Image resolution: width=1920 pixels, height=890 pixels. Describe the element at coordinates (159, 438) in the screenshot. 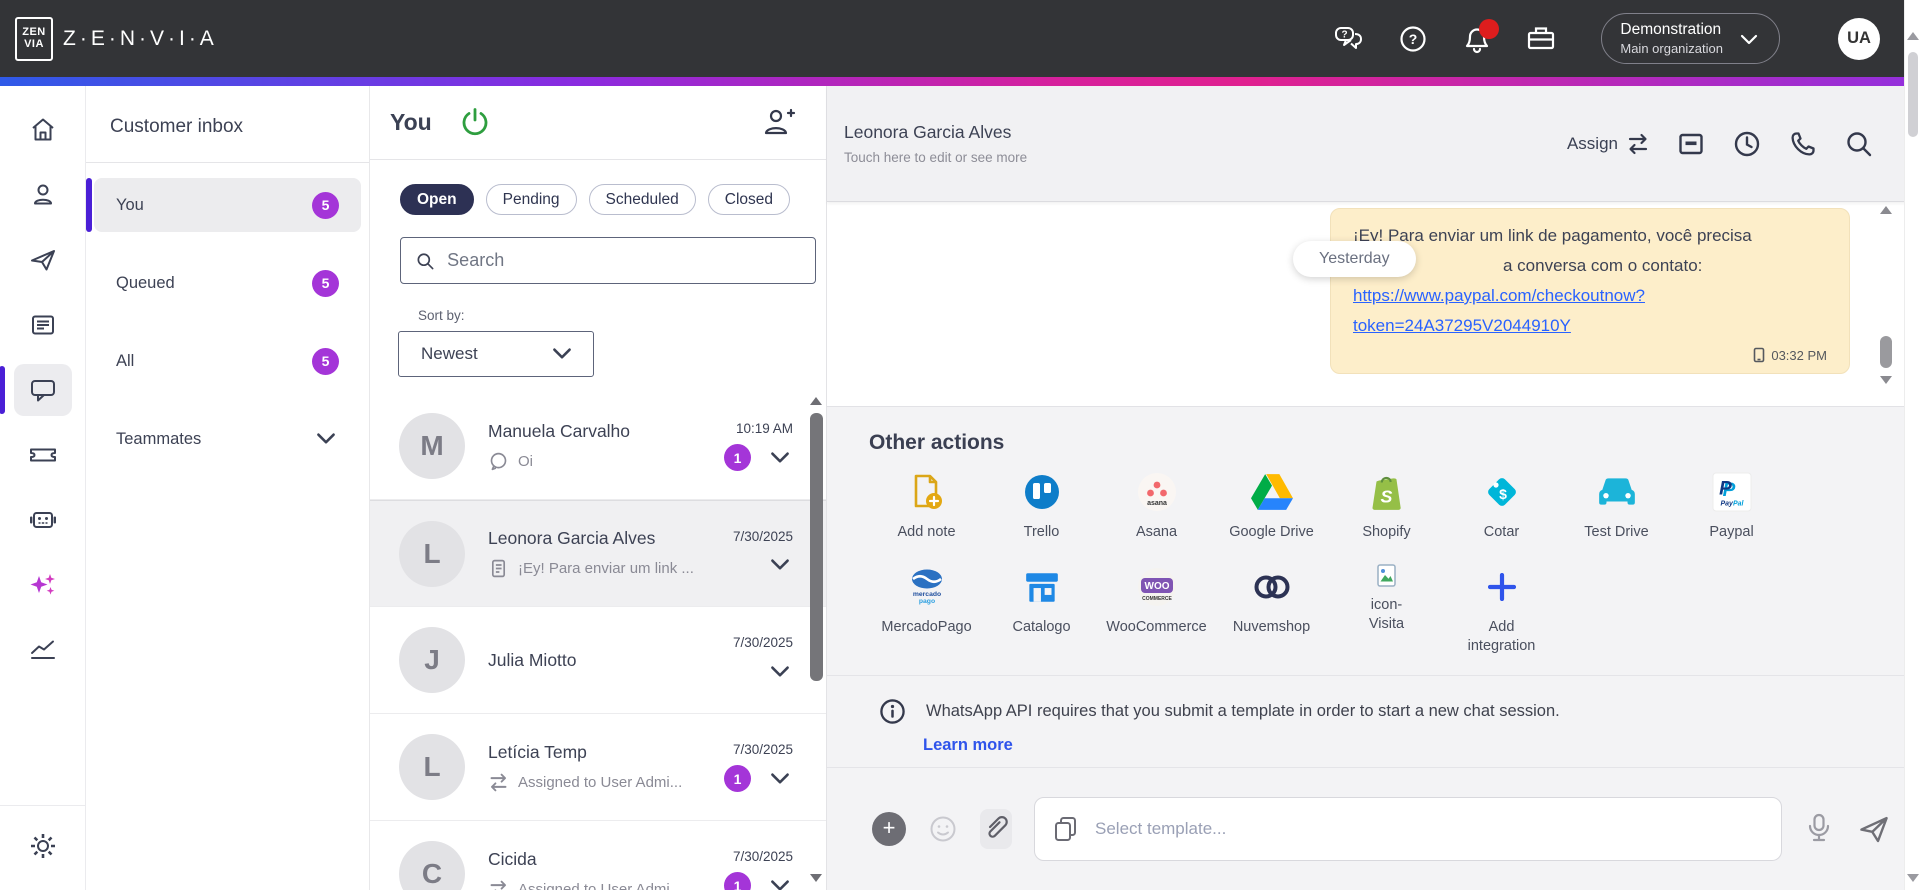

I see `inbox-item-label: Teammates` at that location.